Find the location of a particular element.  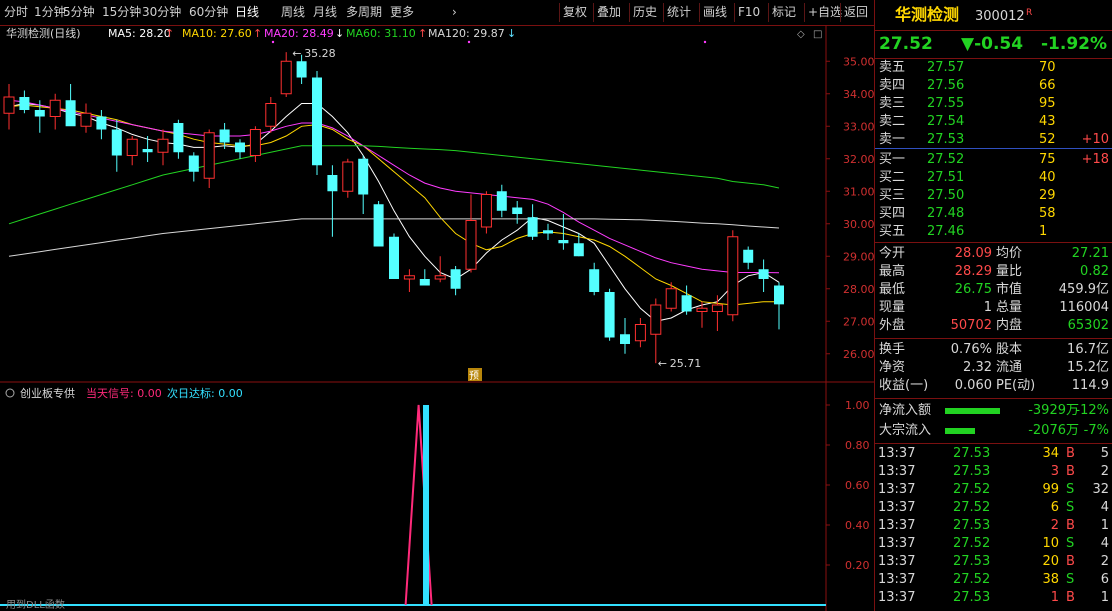

stat-value: 27.21 is located at coordinates (1090, 253).